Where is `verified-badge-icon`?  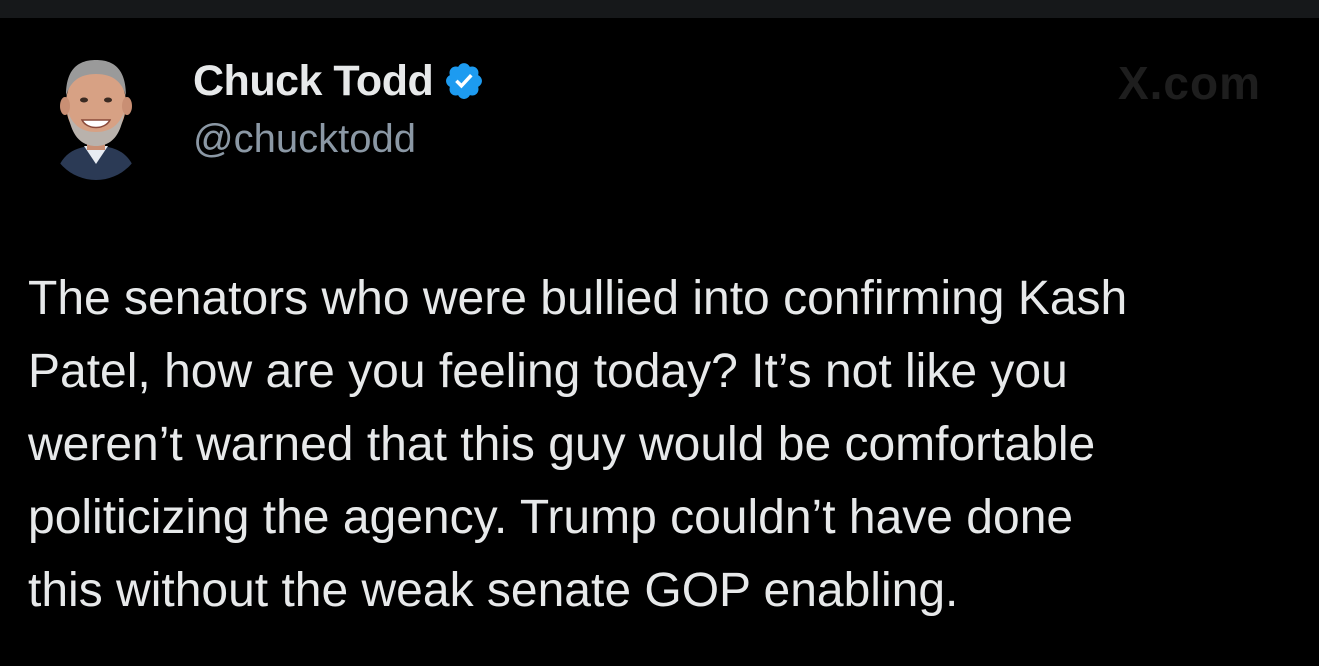 verified-badge-icon is located at coordinates (464, 81).